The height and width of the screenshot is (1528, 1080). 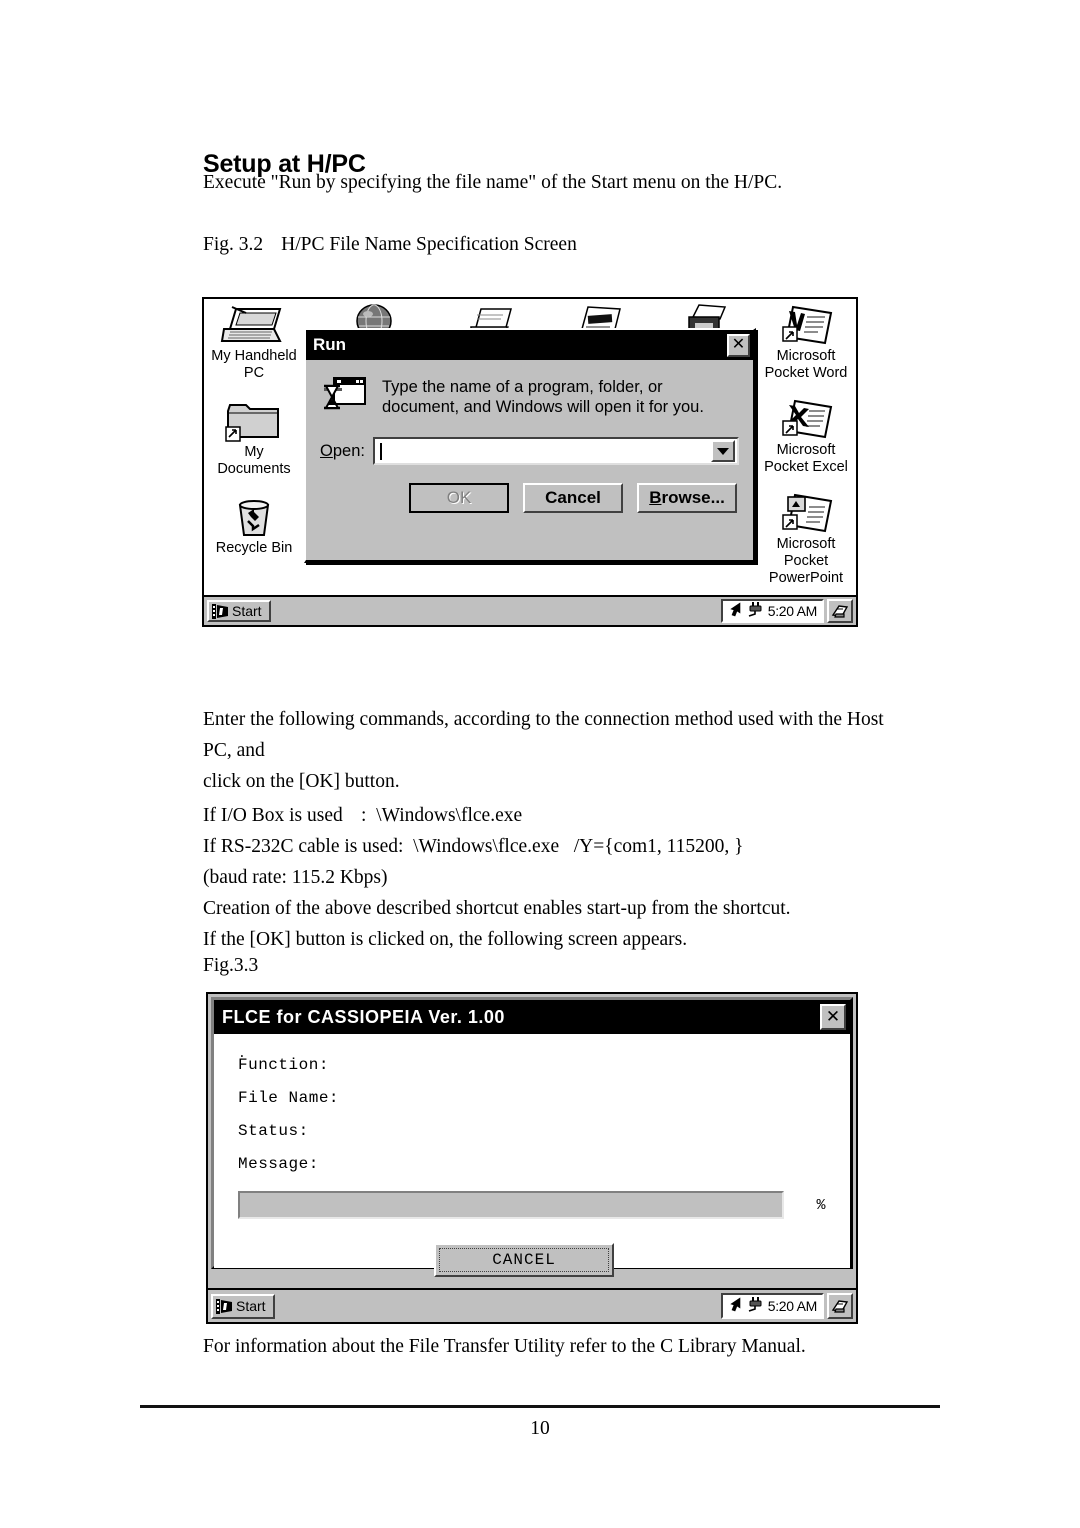 What do you see at coordinates (459, 498) in the screenshot?
I see `ok-button: OK` at bounding box center [459, 498].